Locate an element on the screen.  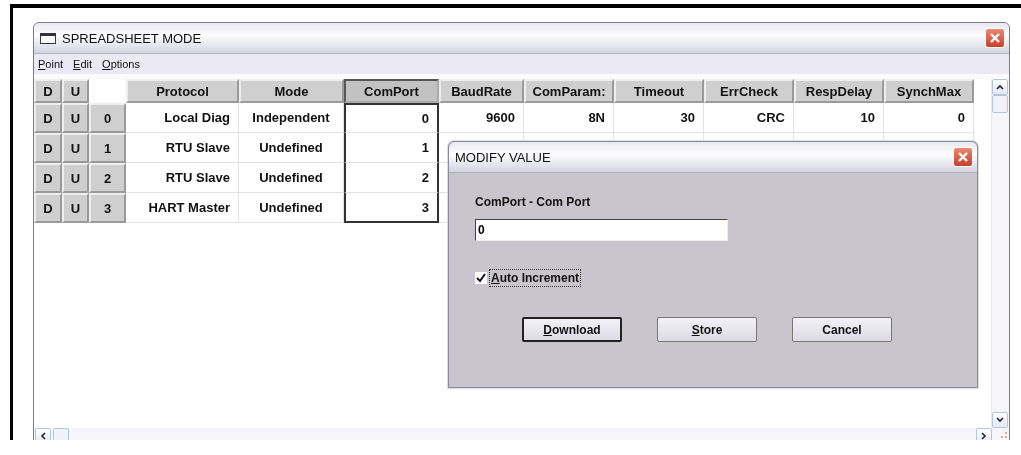
row-number: 3 is located at coordinates (107, 208).